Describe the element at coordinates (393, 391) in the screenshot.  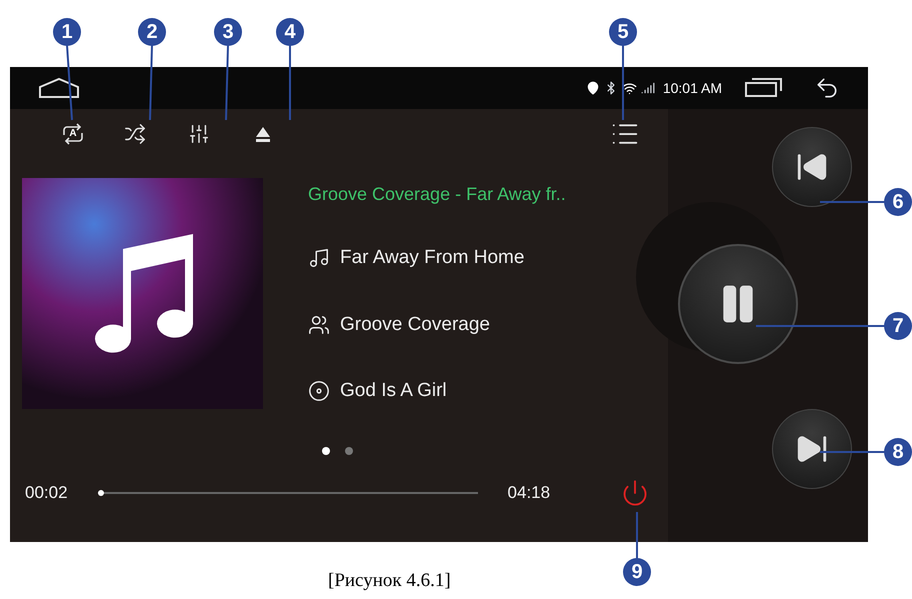
I see `track-info: God Is A Girl` at that location.